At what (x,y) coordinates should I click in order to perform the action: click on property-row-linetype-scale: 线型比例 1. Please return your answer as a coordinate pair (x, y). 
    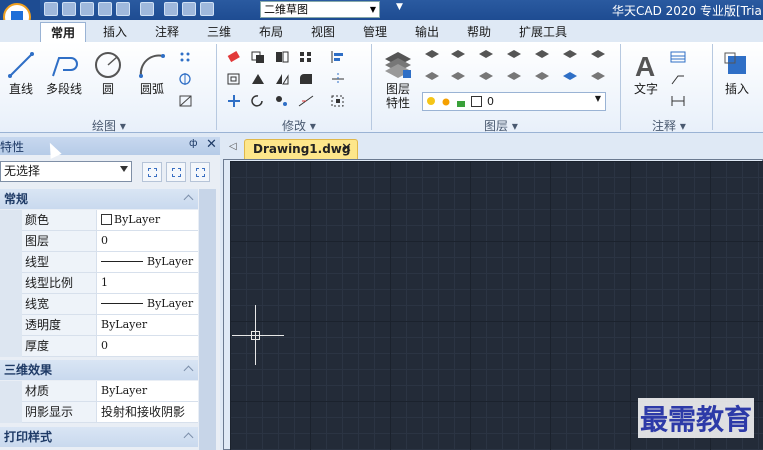
    Looking at the image, I should click on (99, 283).